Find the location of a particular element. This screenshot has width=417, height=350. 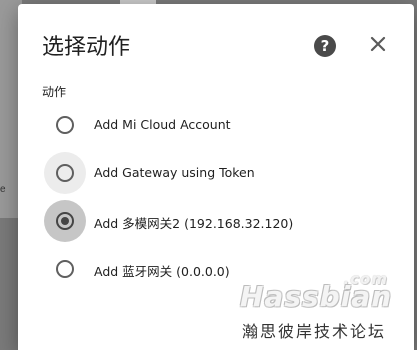

option-label: Add Mi Cloud Account is located at coordinates (162, 124).